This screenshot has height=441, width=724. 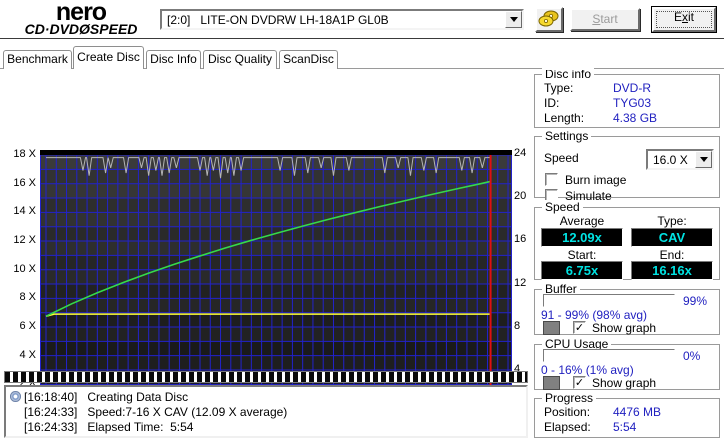 What do you see at coordinates (27, 354) in the screenshot?
I see `left-axis-tick: 4 X` at bounding box center [27, 354].